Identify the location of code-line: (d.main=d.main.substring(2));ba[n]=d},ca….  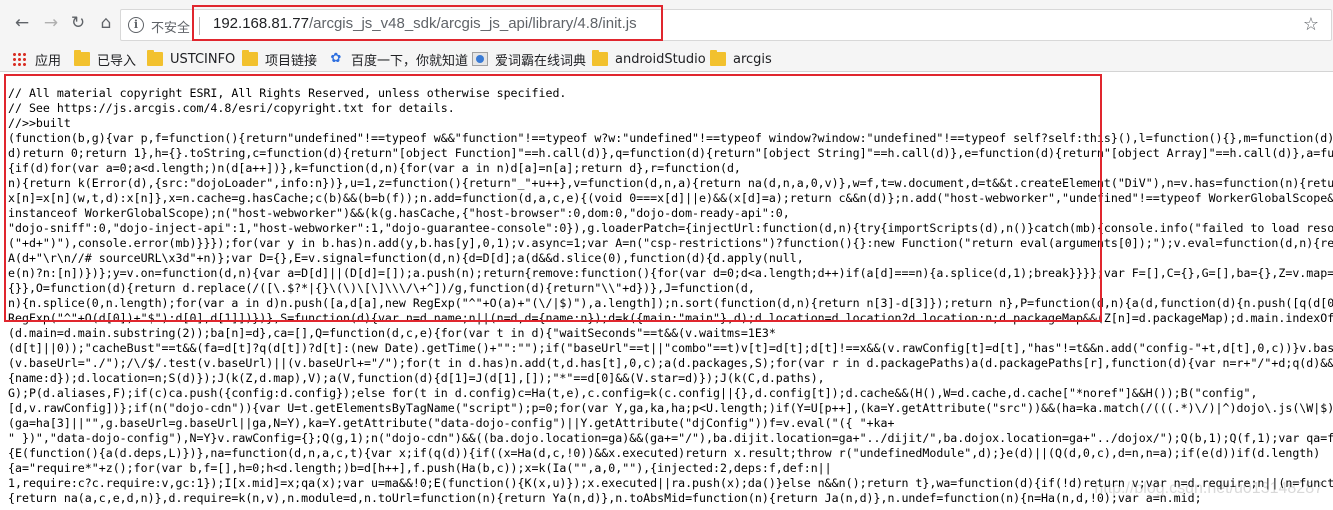
(392, 333).